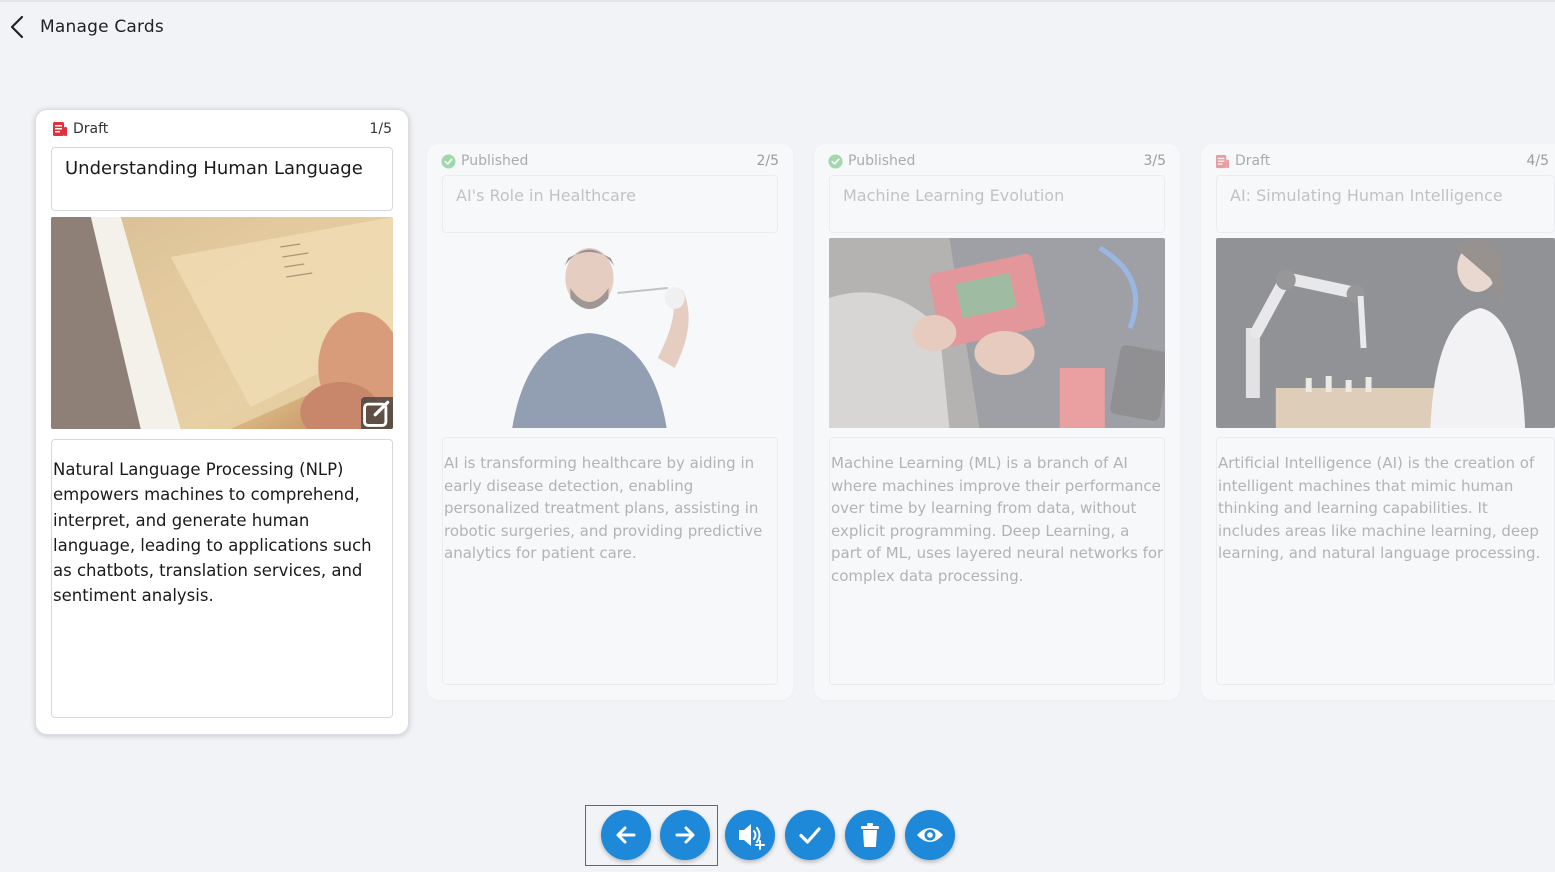 Image resolution: width=1555 pixels, height=872 pixels. Describe the element at coordinates (1385, 204) in the screenshot. I see `card-title-field: AI: Simulating Human Intelligence` at that location.